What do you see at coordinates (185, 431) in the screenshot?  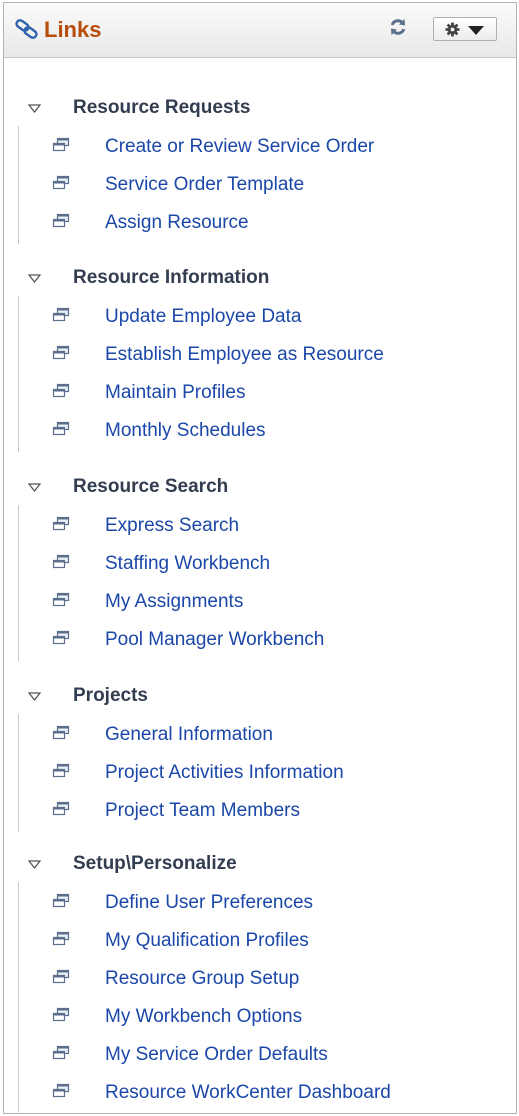 I see `link-label: Monthly Schedules` at bounding box center [185, 431].